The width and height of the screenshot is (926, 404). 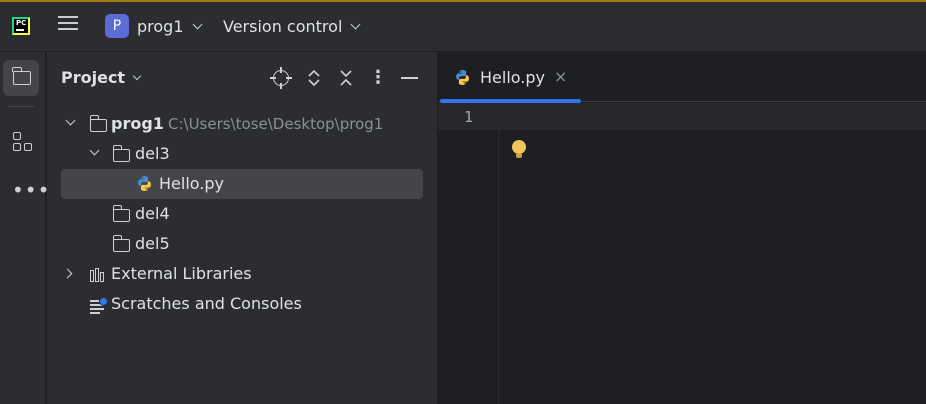 What do you see at coordinates (206, 303) in the screenshot?
I see `tree-item-label: Scratches and Consoles` at bounding box center [206, 303].